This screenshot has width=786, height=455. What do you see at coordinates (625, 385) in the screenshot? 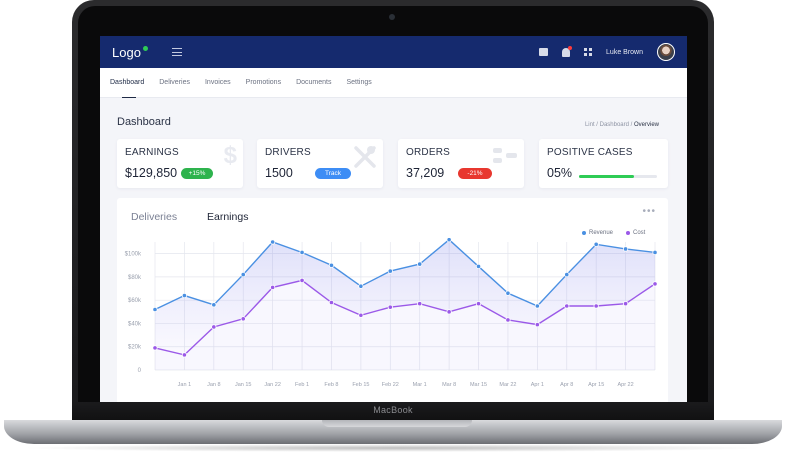
I see `x-tick-label: Apr 22` at bounding box center [625, 385].